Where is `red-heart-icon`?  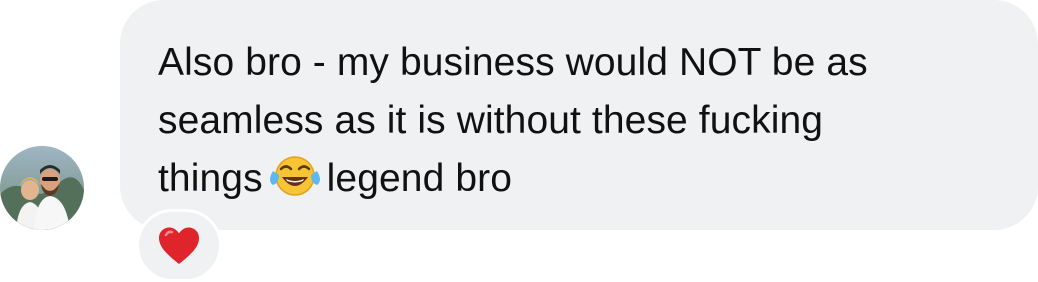
red-heart-icon is located at coordinates (179, 245).